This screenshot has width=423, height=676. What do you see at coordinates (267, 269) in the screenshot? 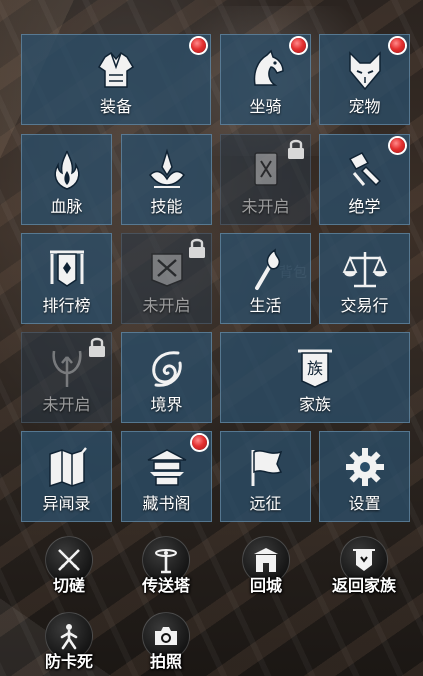
I see `torch-icon` at bounding box center [267, 269].